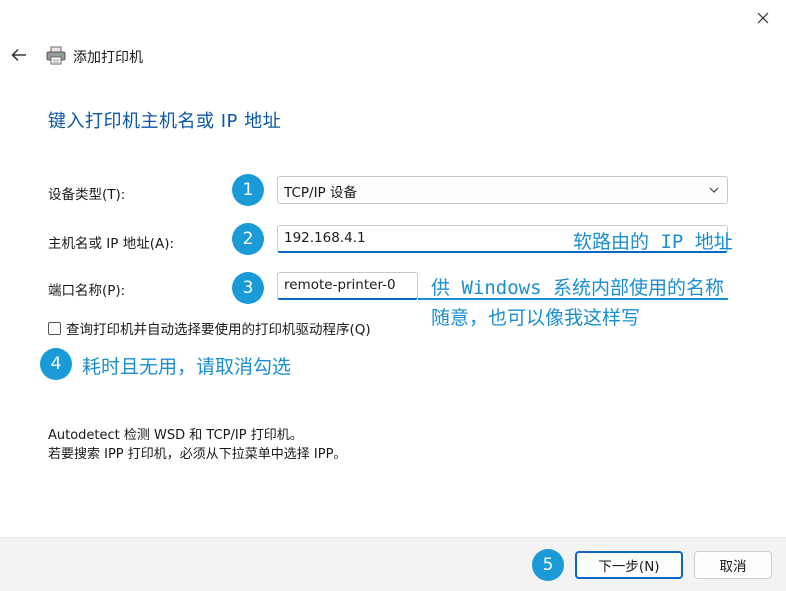  I want to click on annotation-badge-5: 5, so click(548, 565).